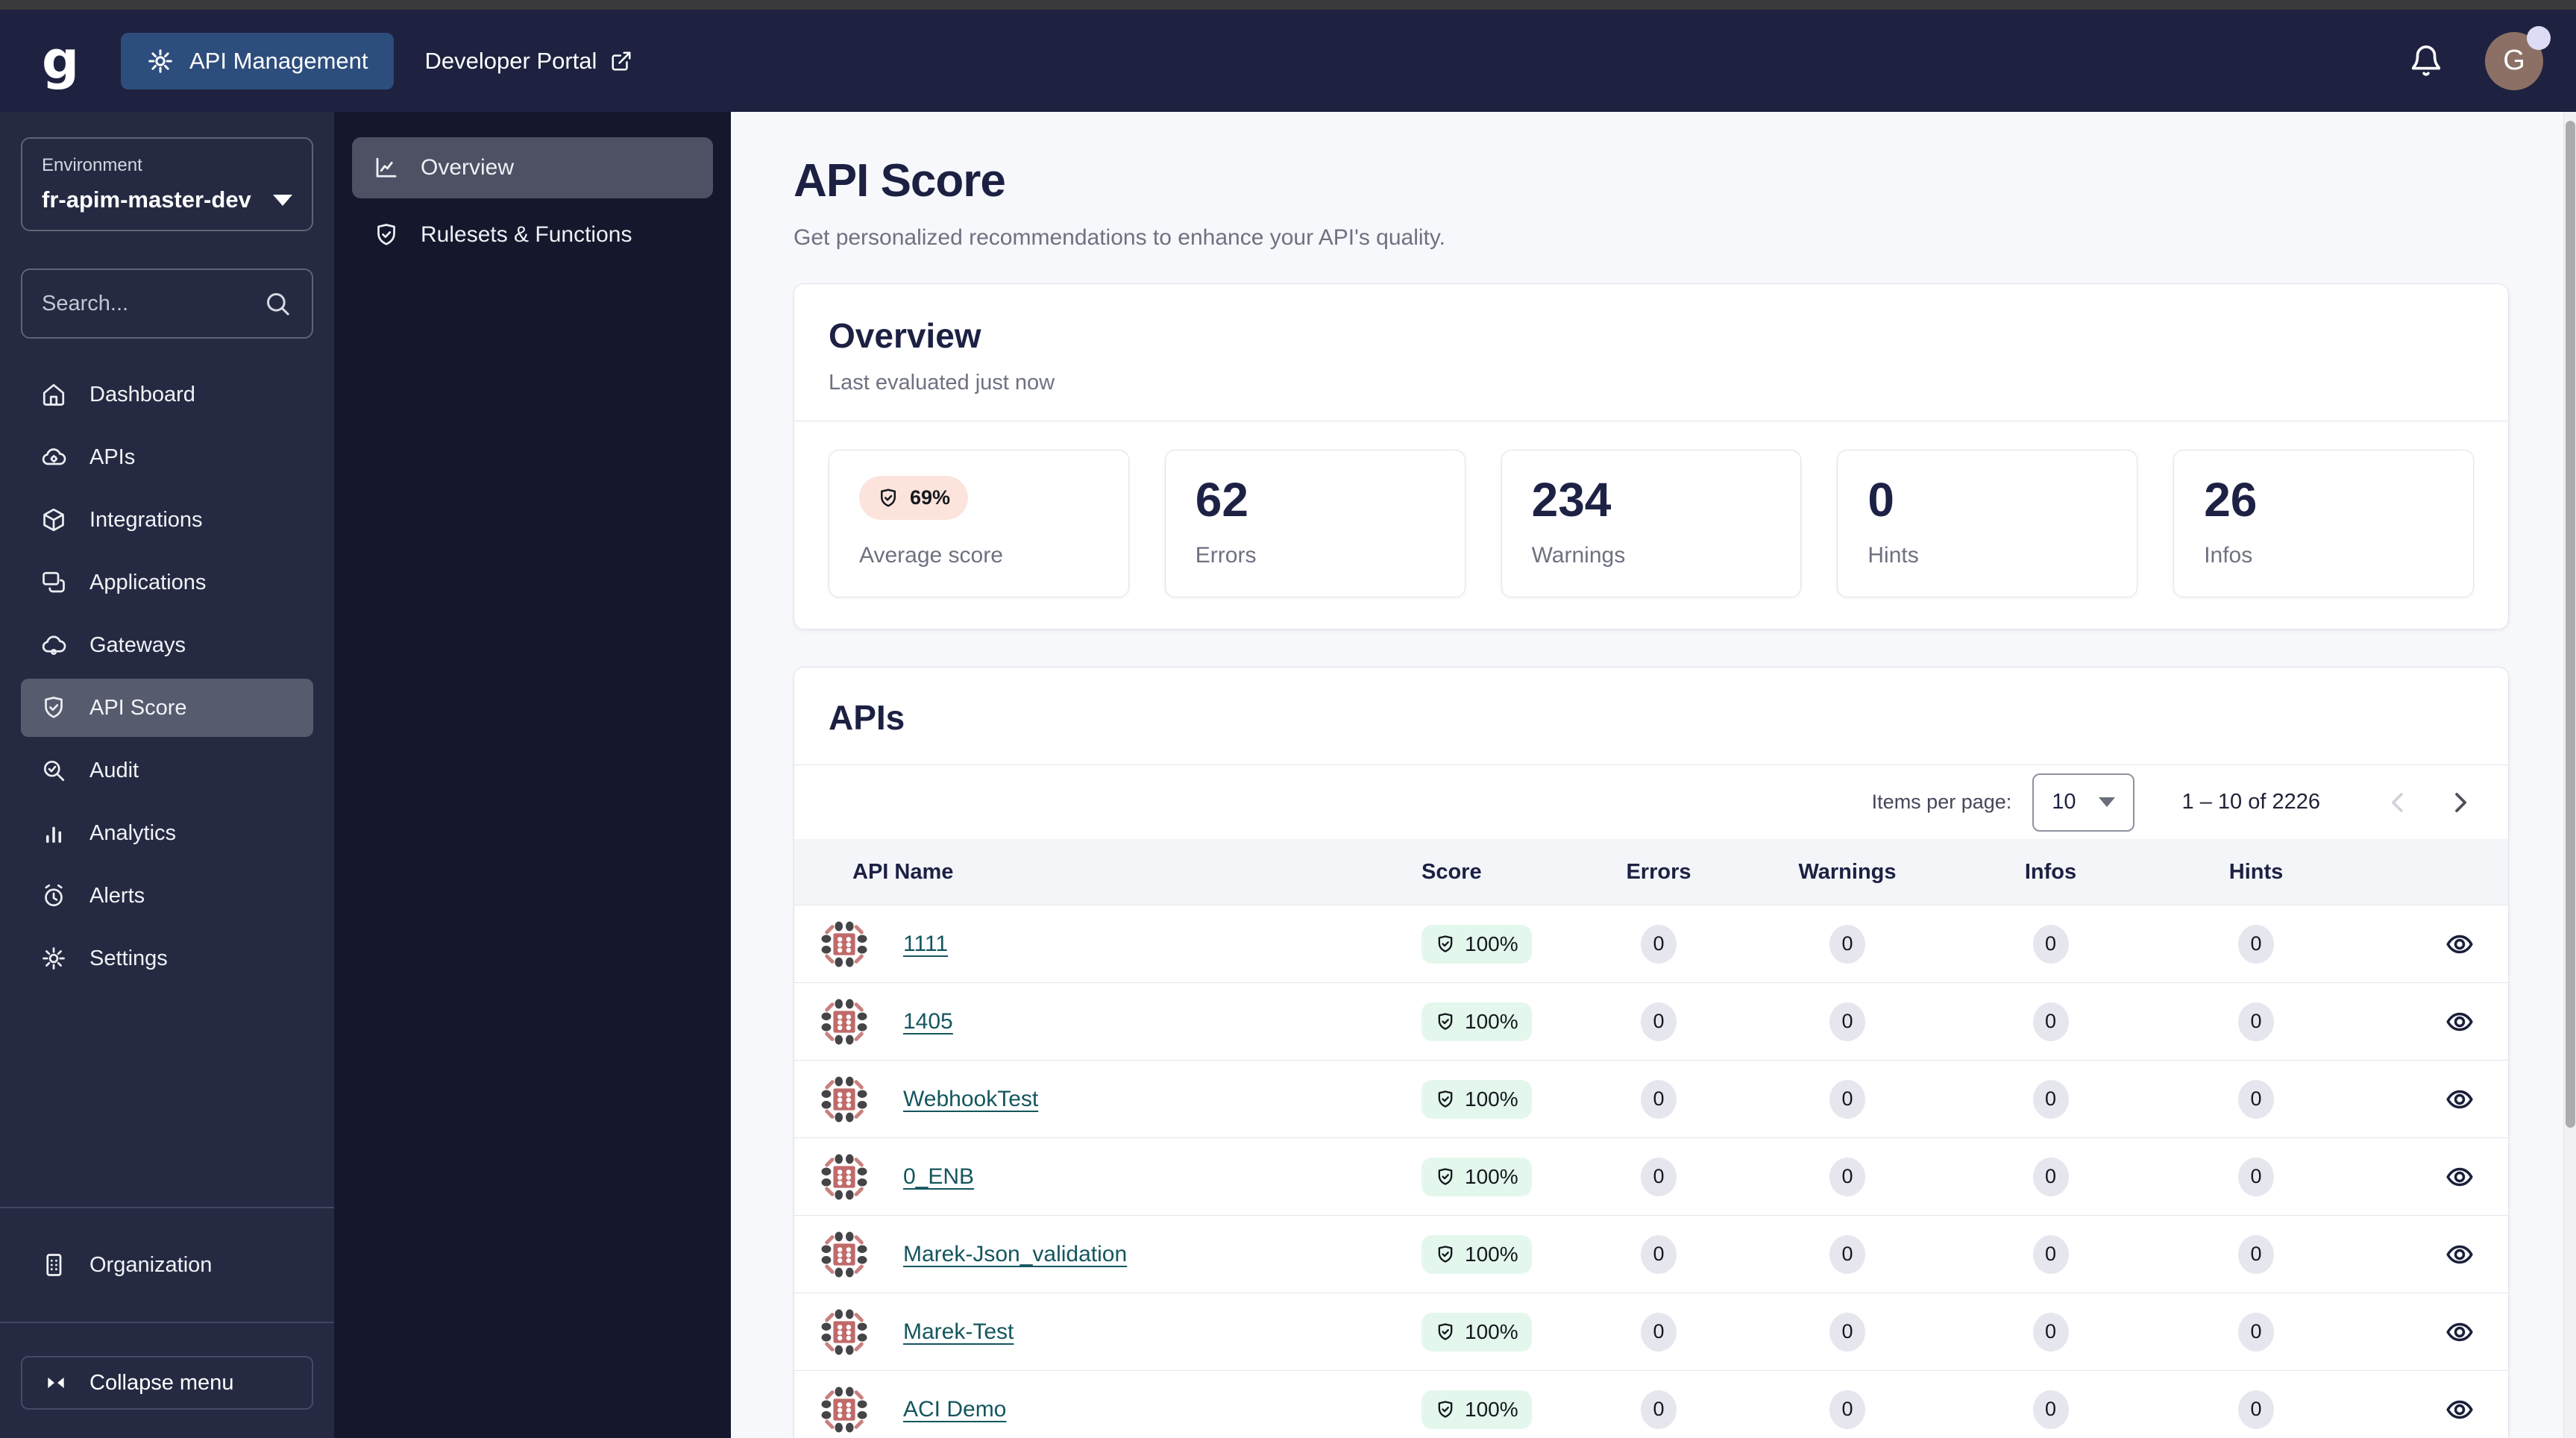  What do you see at coordinates (2426, 61) in the screenshot?
I see `notifications-bell-icon` at bounding box center [2426, 61].